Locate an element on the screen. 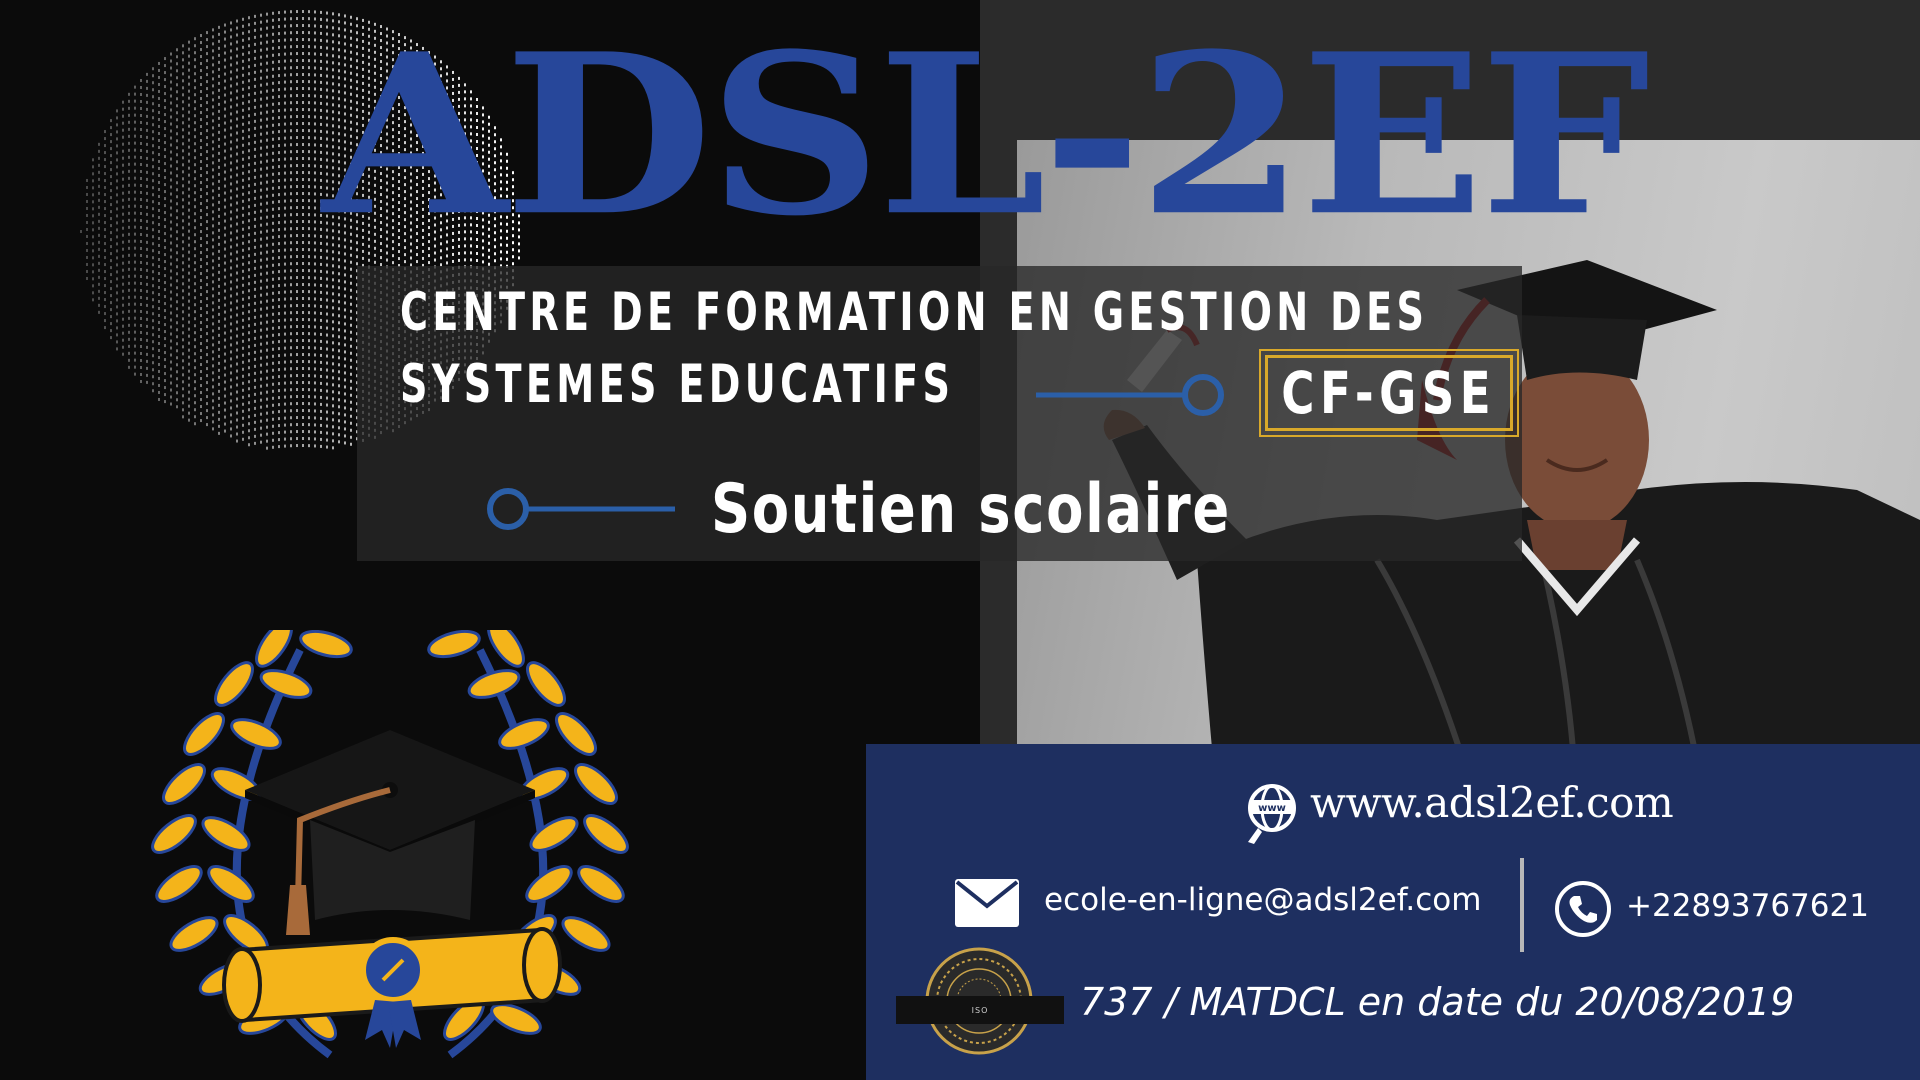 Image resolution: width=1920 pixels, height=1080 pixels. connector-line-bottom is located at coordinates (581, 509).